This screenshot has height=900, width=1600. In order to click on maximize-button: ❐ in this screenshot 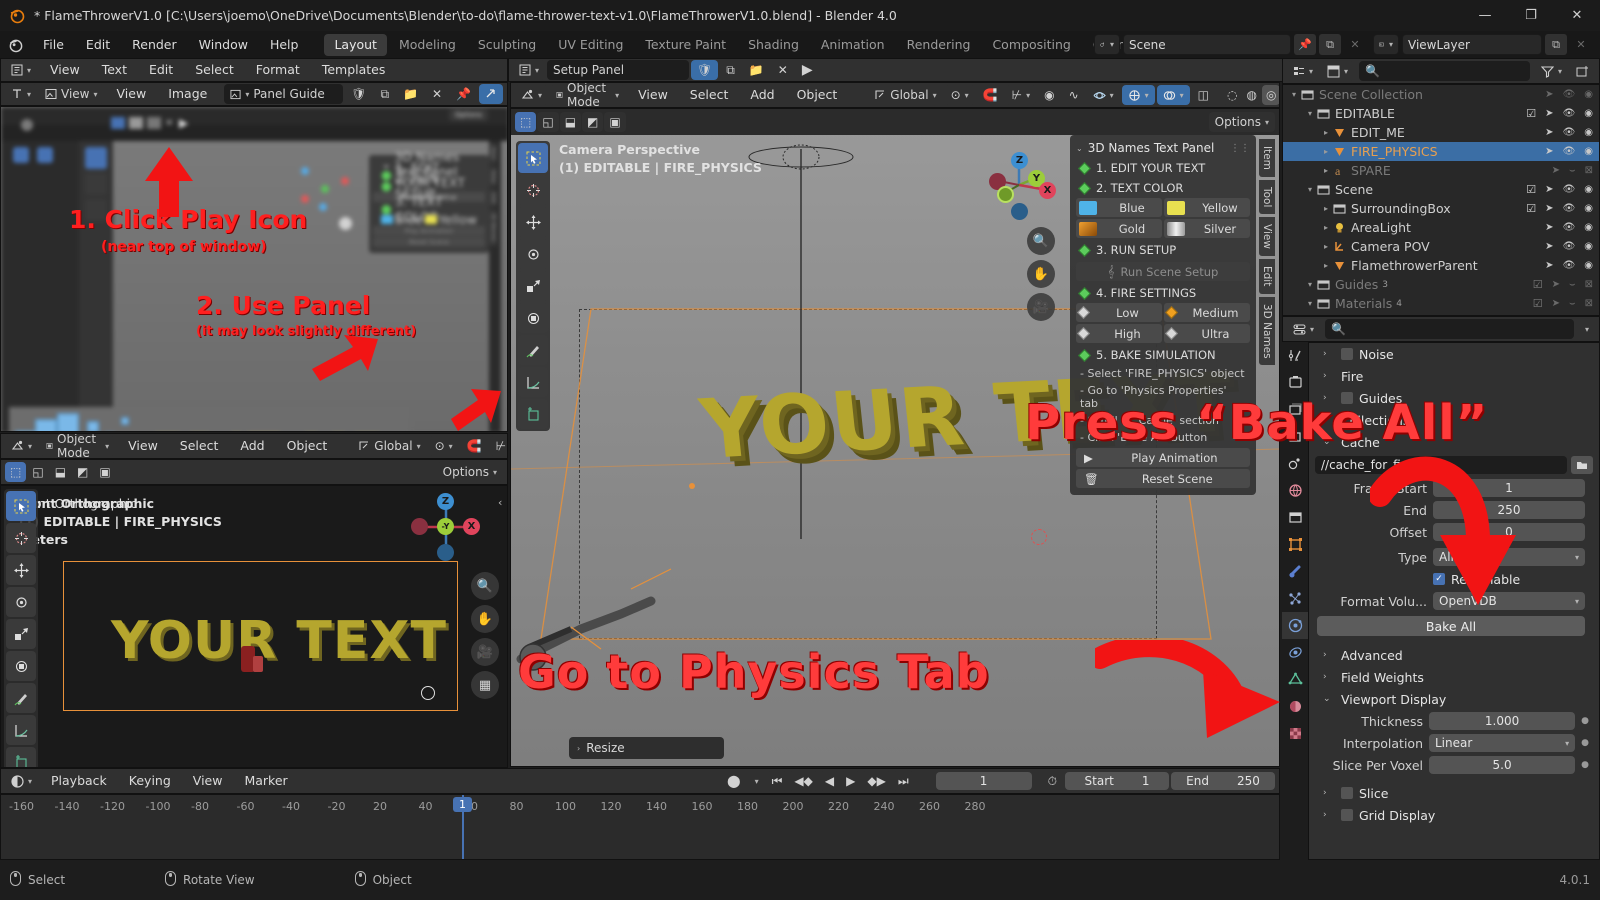, I will do `click(1531, 15)`.